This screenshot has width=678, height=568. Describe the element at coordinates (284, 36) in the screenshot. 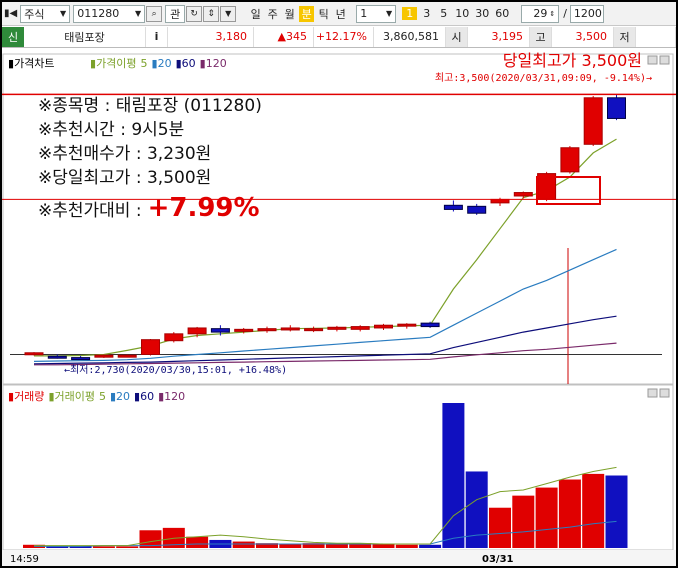

I see `price-change: ▲345` at that location.